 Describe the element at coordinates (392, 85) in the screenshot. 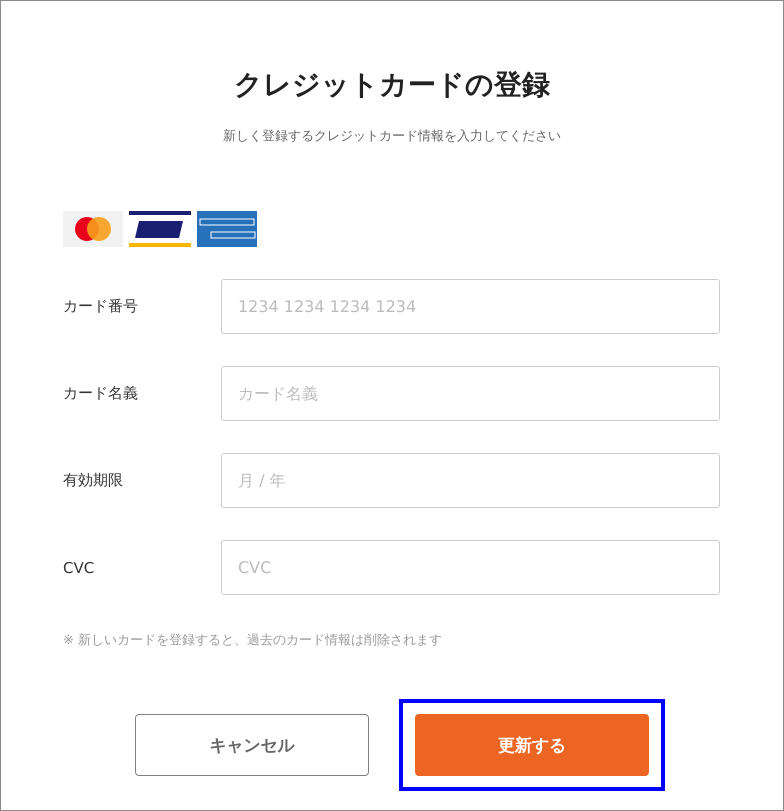

I see `dialog-title: クレジットカードの登録` at that location.